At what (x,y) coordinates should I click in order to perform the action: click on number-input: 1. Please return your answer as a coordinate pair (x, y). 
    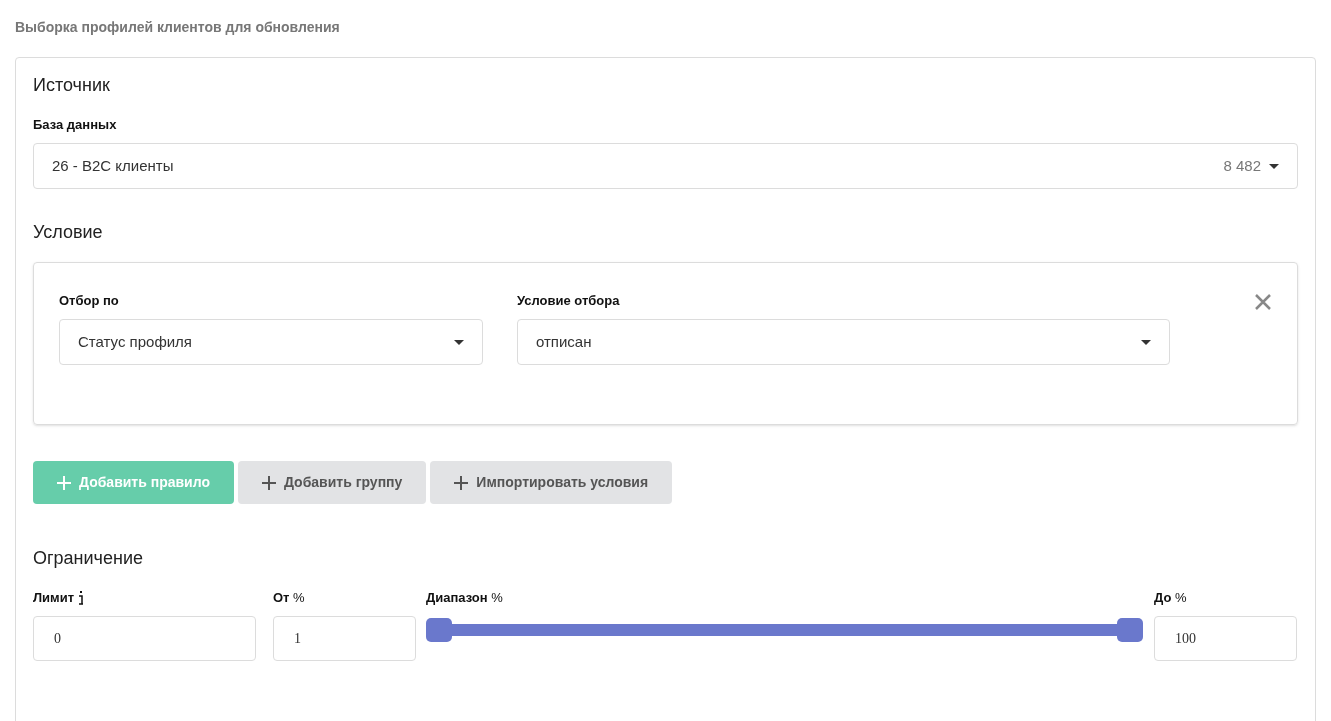
    Looking at the image, I should click on (344, 638).